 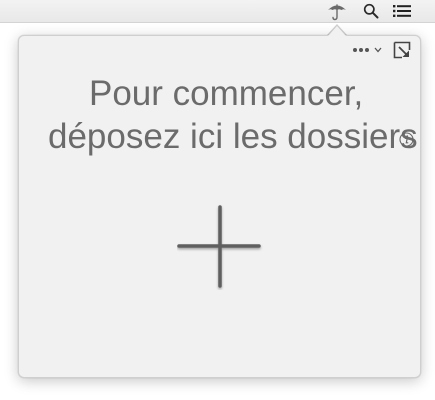 What do you see at coordinates (337, 11) in the screenshot?
I see `umbrella-icon` at bounding box center [337, 11].